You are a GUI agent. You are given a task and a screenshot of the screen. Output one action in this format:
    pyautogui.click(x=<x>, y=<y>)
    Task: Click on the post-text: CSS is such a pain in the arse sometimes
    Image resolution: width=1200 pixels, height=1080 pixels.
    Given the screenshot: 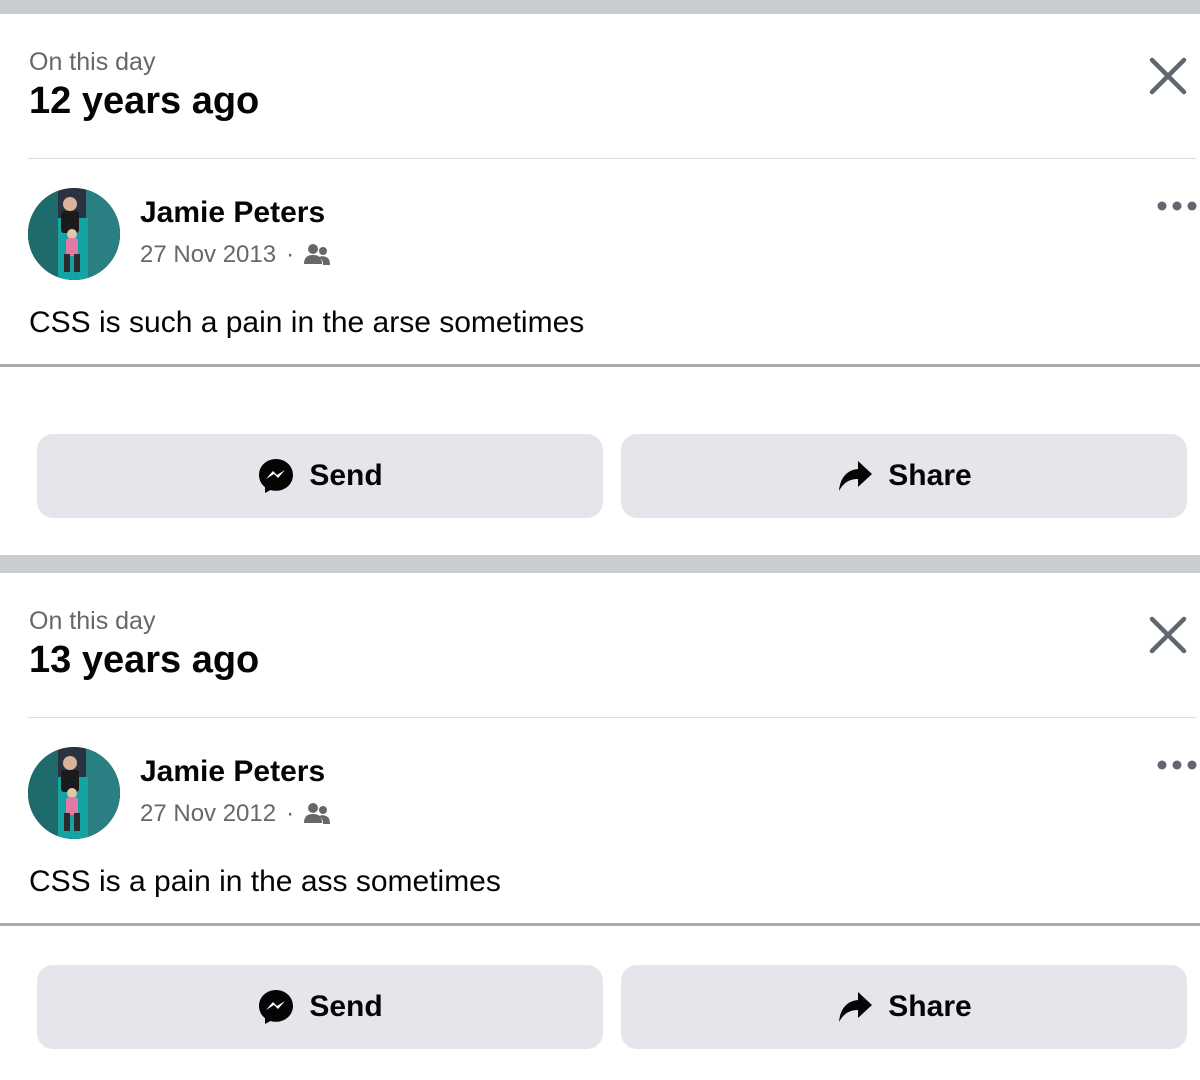 What is the action you would take?
    pyautogui.click(x=307, y=322)
    